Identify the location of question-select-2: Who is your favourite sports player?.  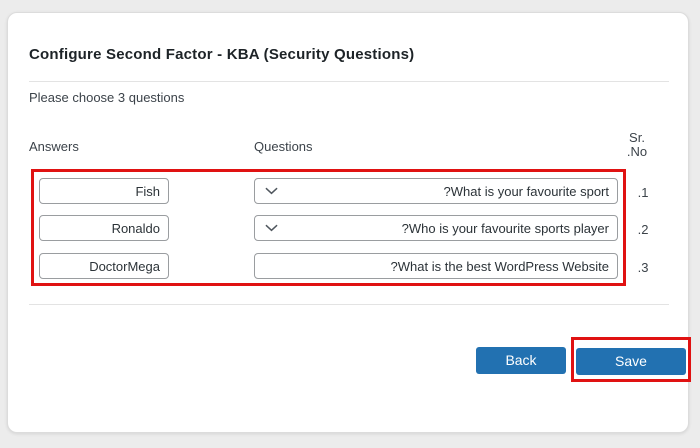
(436, 228).